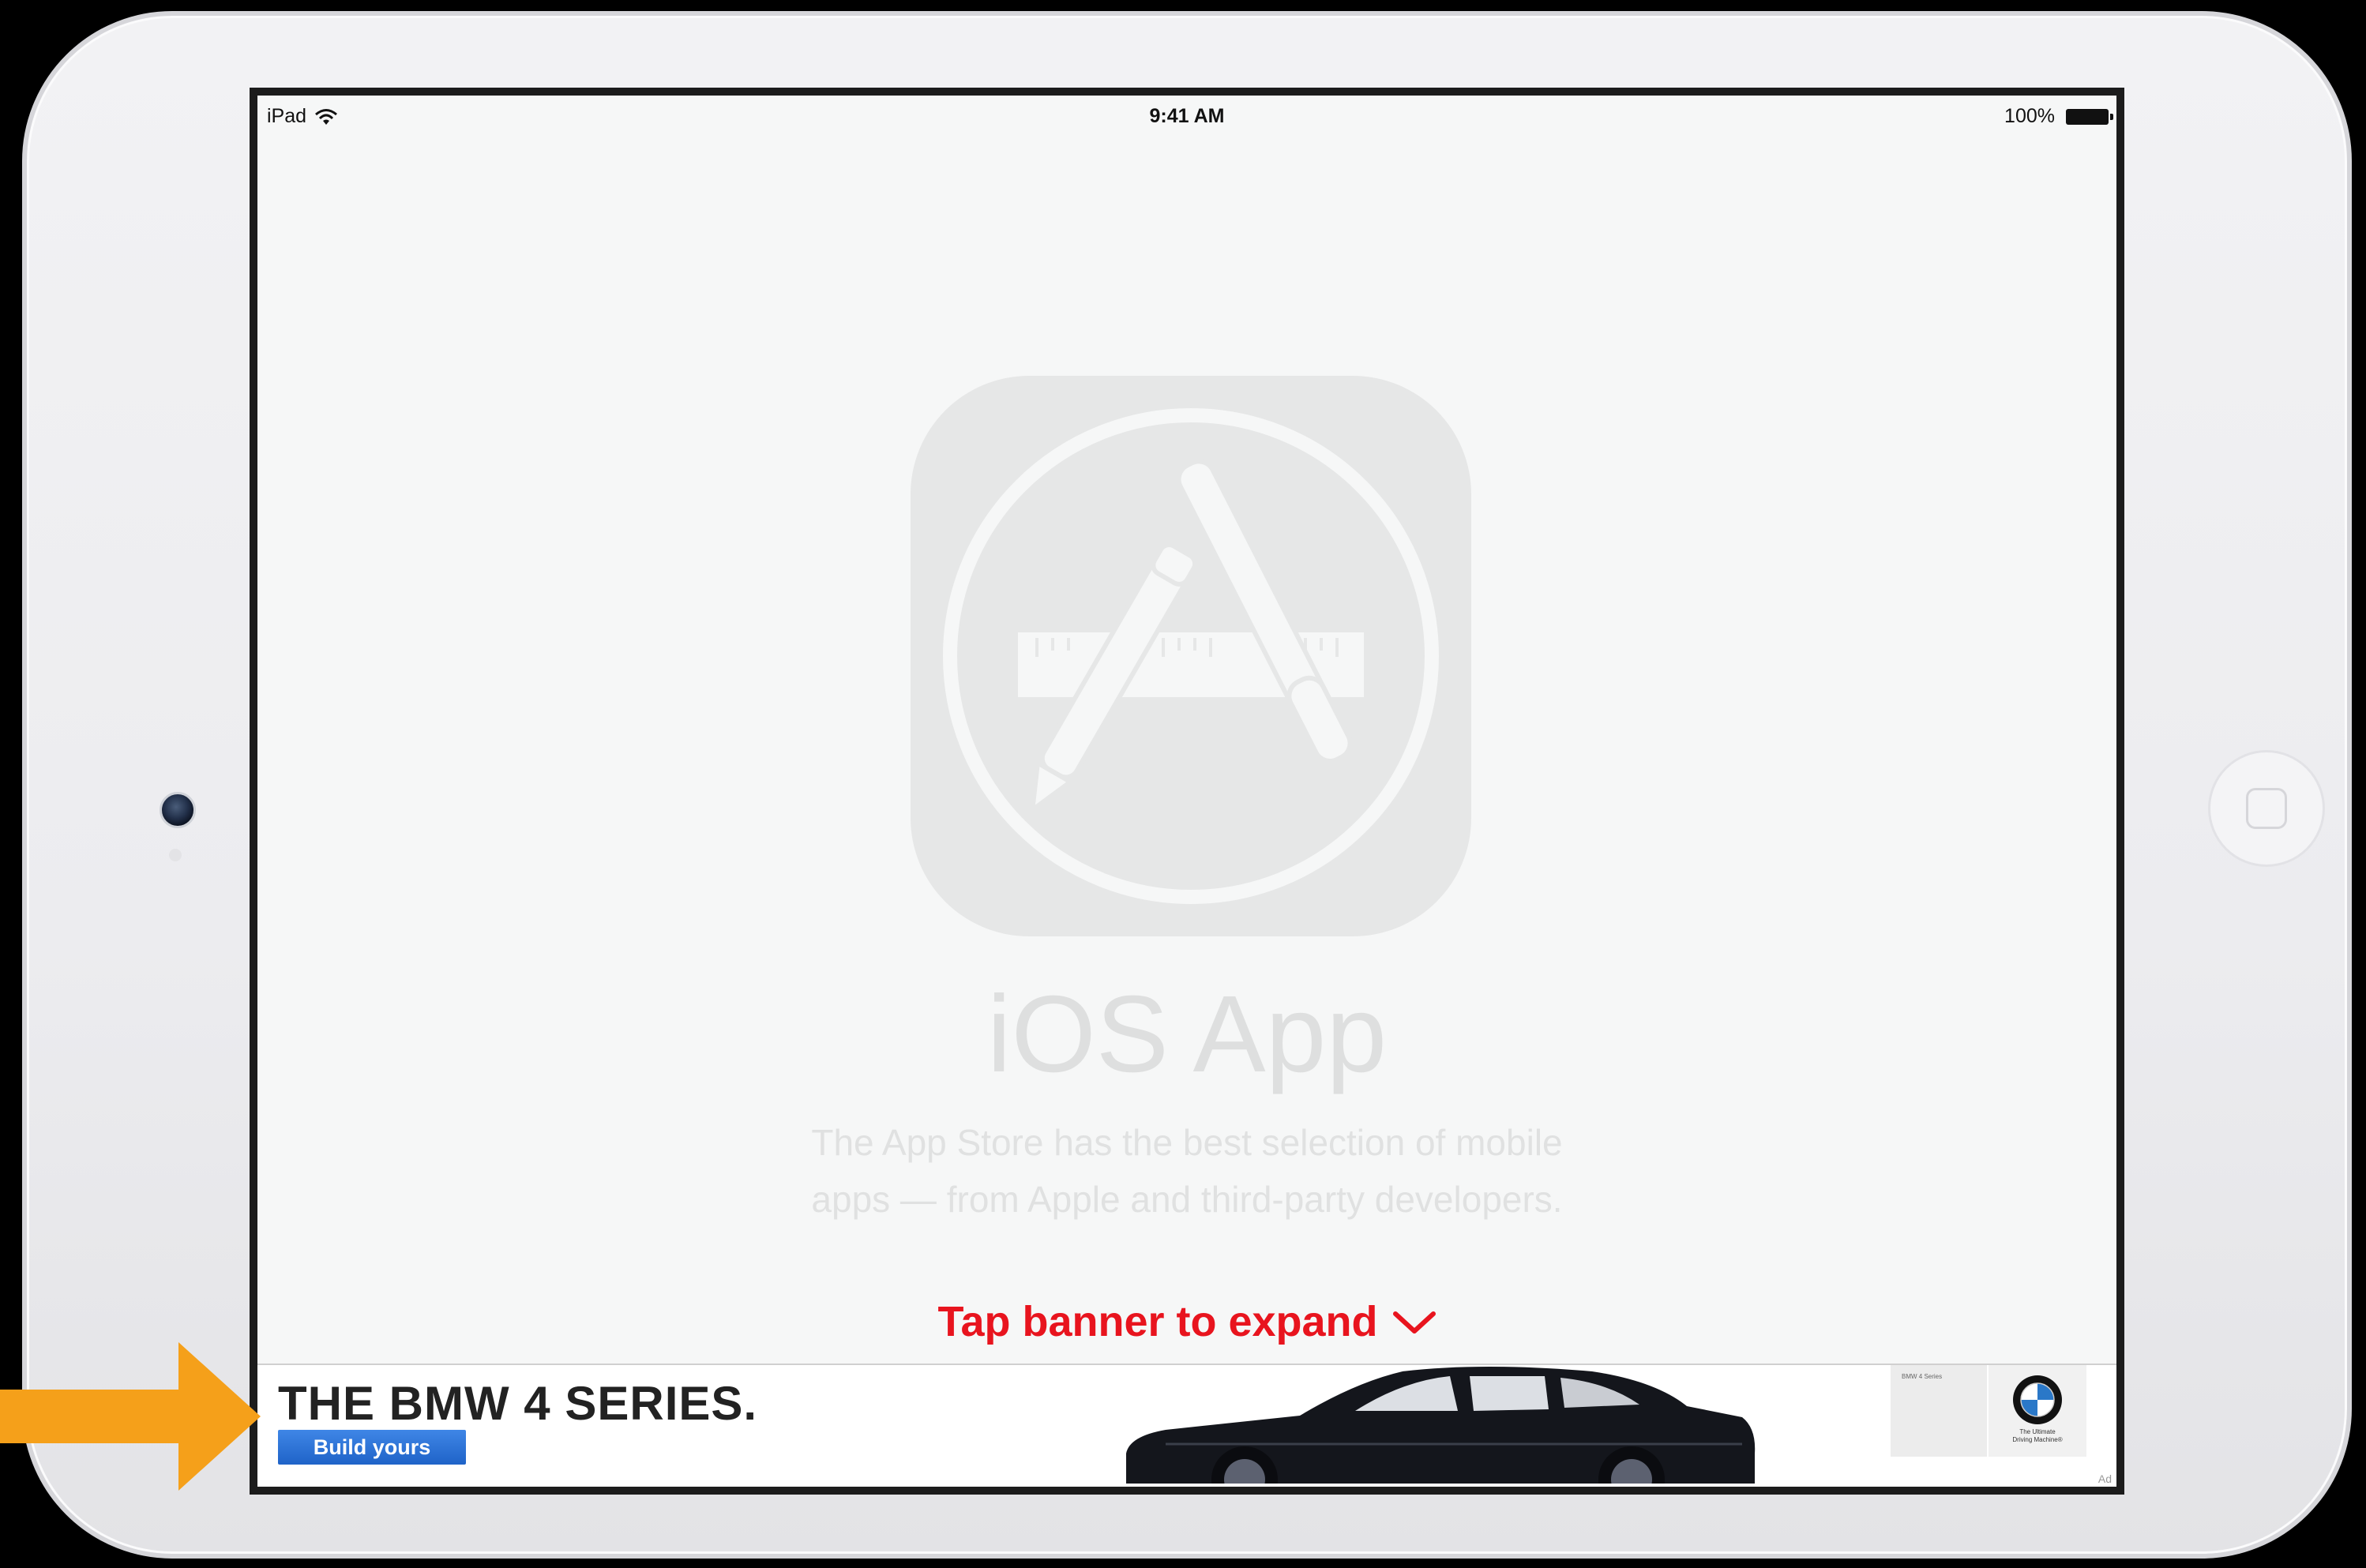  I want to click on battery-percentage: 100%, so click(2029, 116).